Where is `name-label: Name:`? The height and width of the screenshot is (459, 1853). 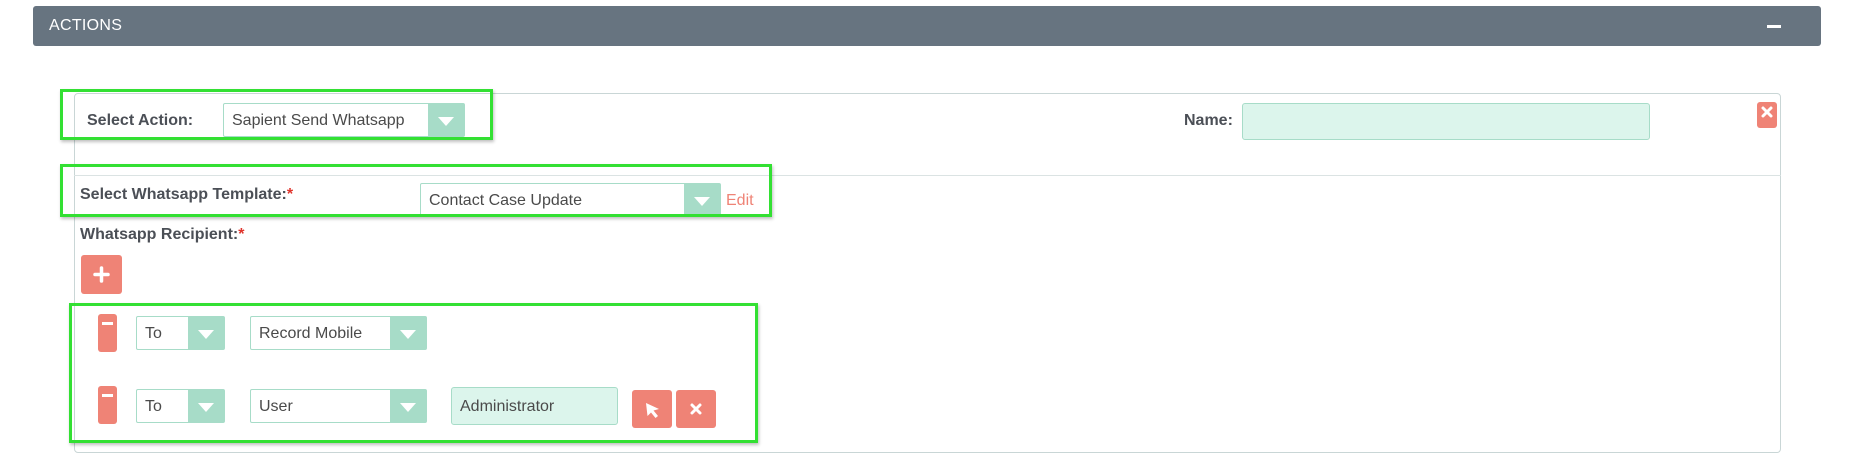 name-label: Name: is located at coordinates (1208, 120).